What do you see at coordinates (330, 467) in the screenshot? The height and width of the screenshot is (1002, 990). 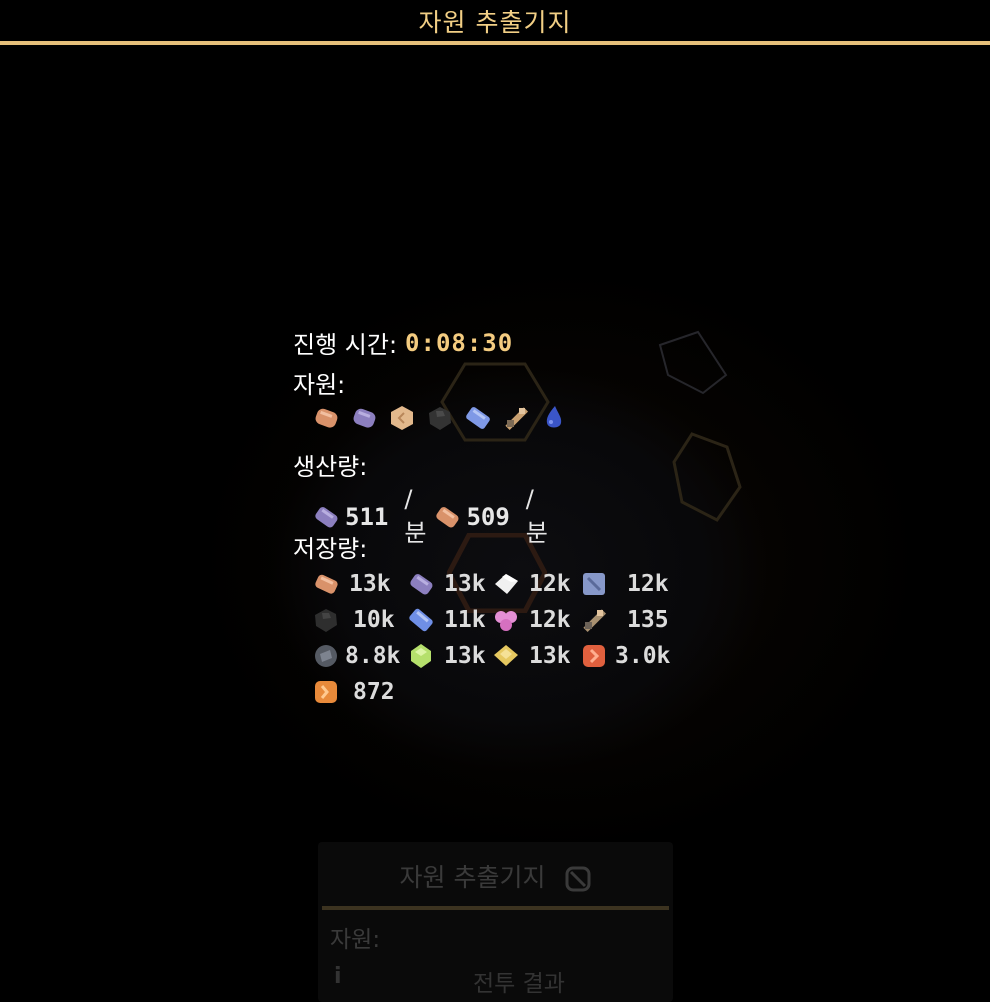 I see `production-label: 생산량:` at bounding box center [330, 467].